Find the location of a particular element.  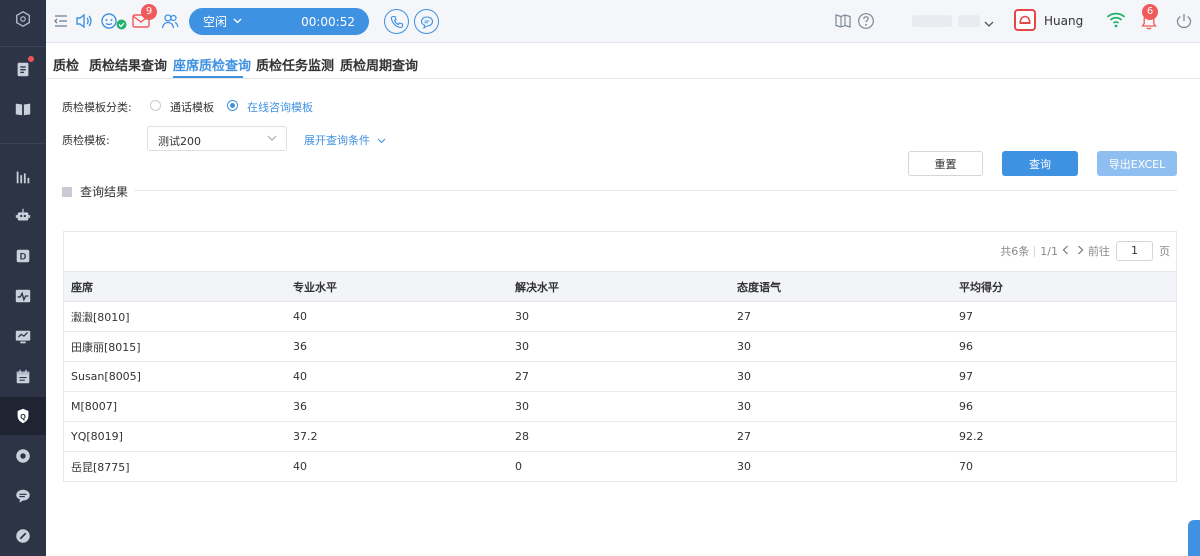

online-check-icon is located at coordinates (121, 24).